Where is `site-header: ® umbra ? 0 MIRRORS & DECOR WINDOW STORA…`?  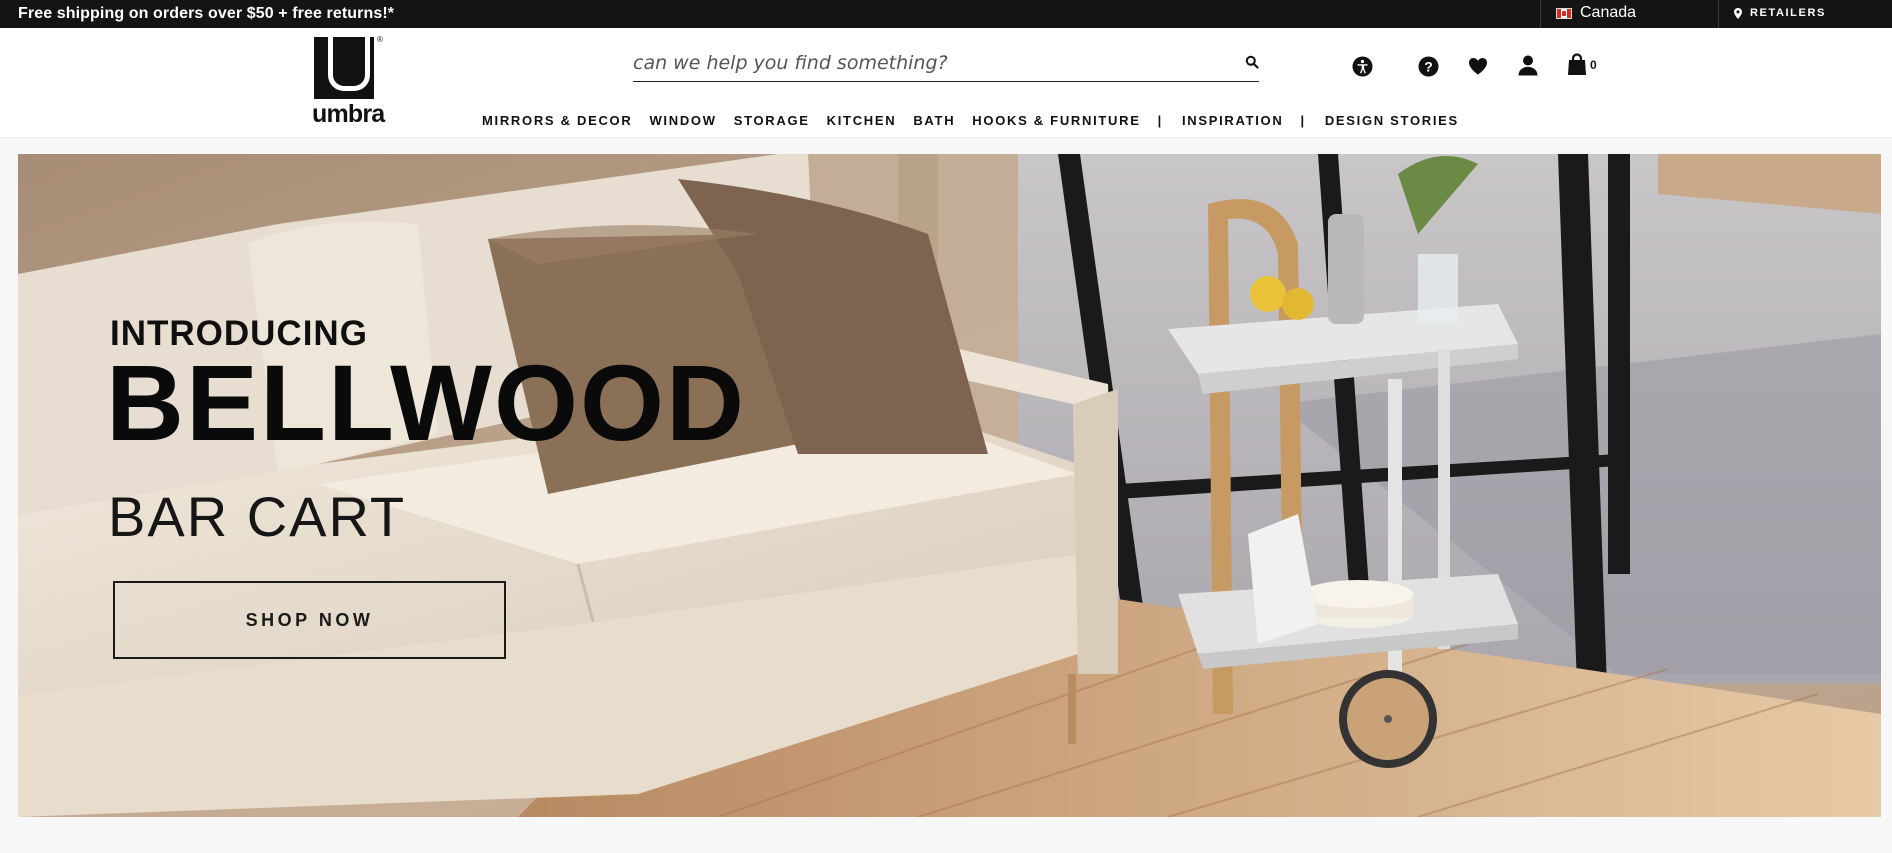 site-header: ® umbra ? 0 MIRRORS & DECOR WINDOW STORA… is located at coordinates (946, 83).